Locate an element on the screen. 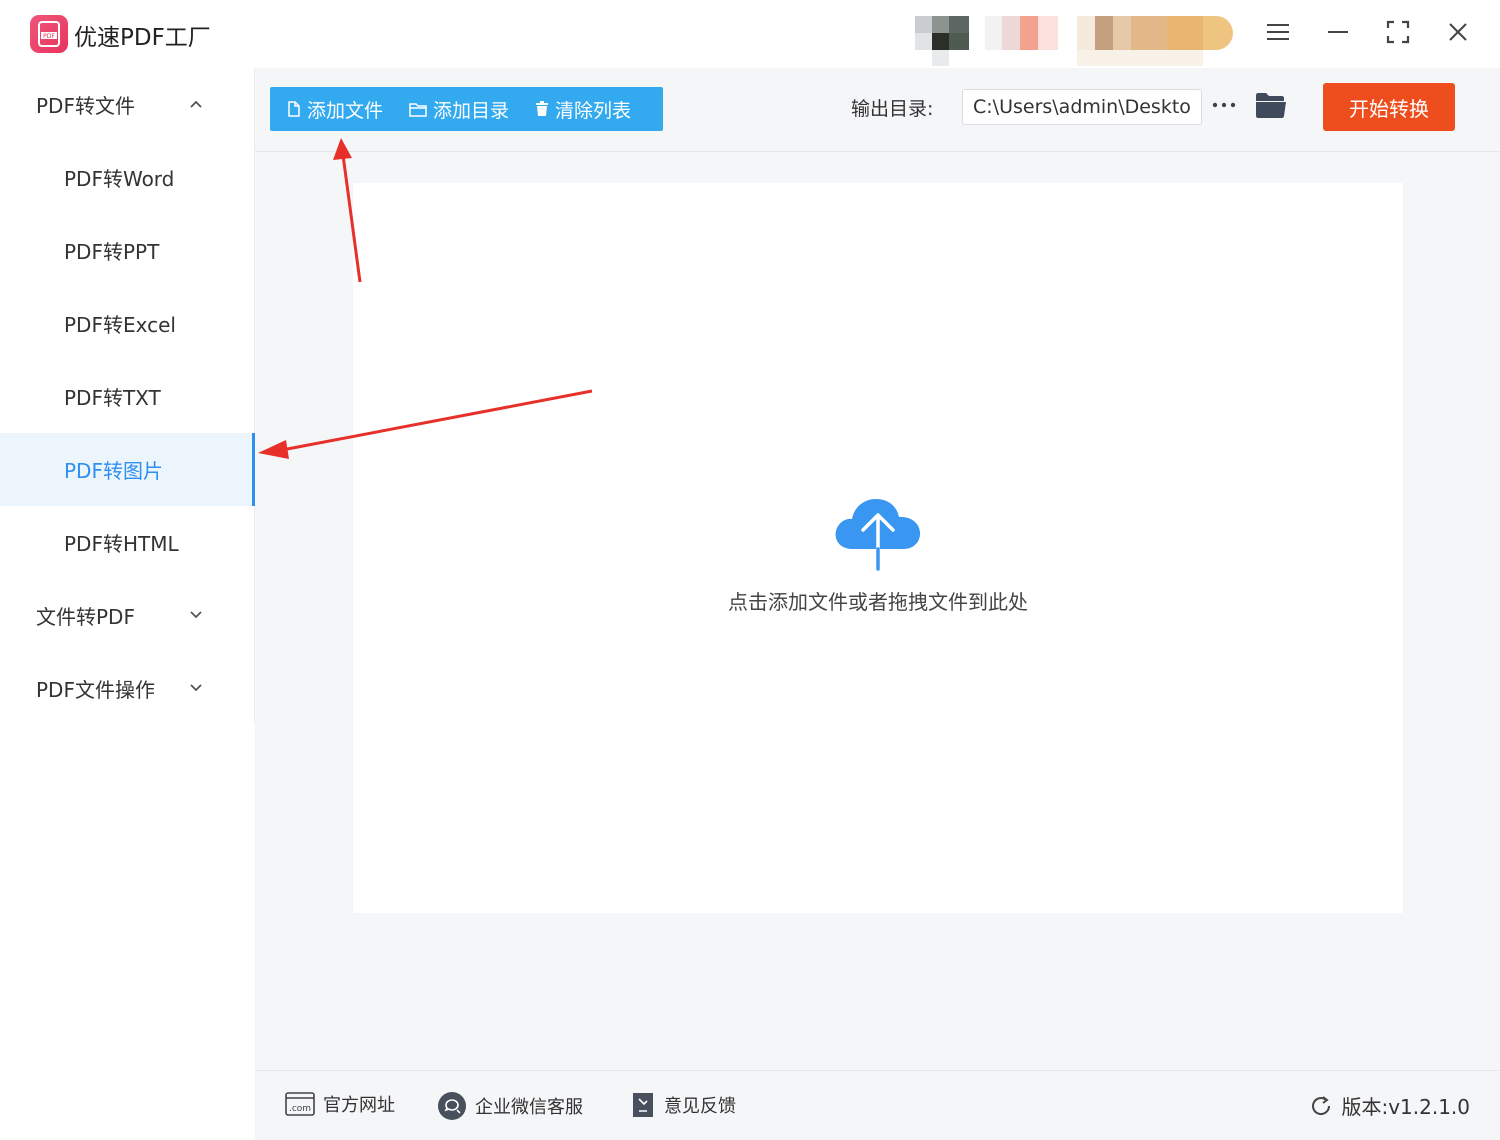  chevron-up-icon is located at coordinates (196, 104).